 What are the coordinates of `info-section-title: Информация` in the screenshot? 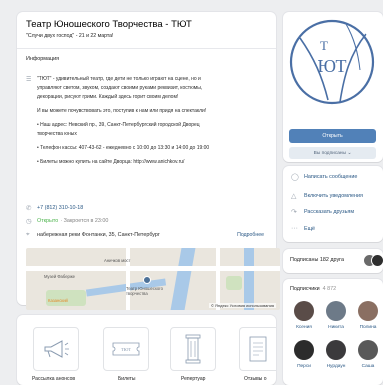 It's located at (43, 59).